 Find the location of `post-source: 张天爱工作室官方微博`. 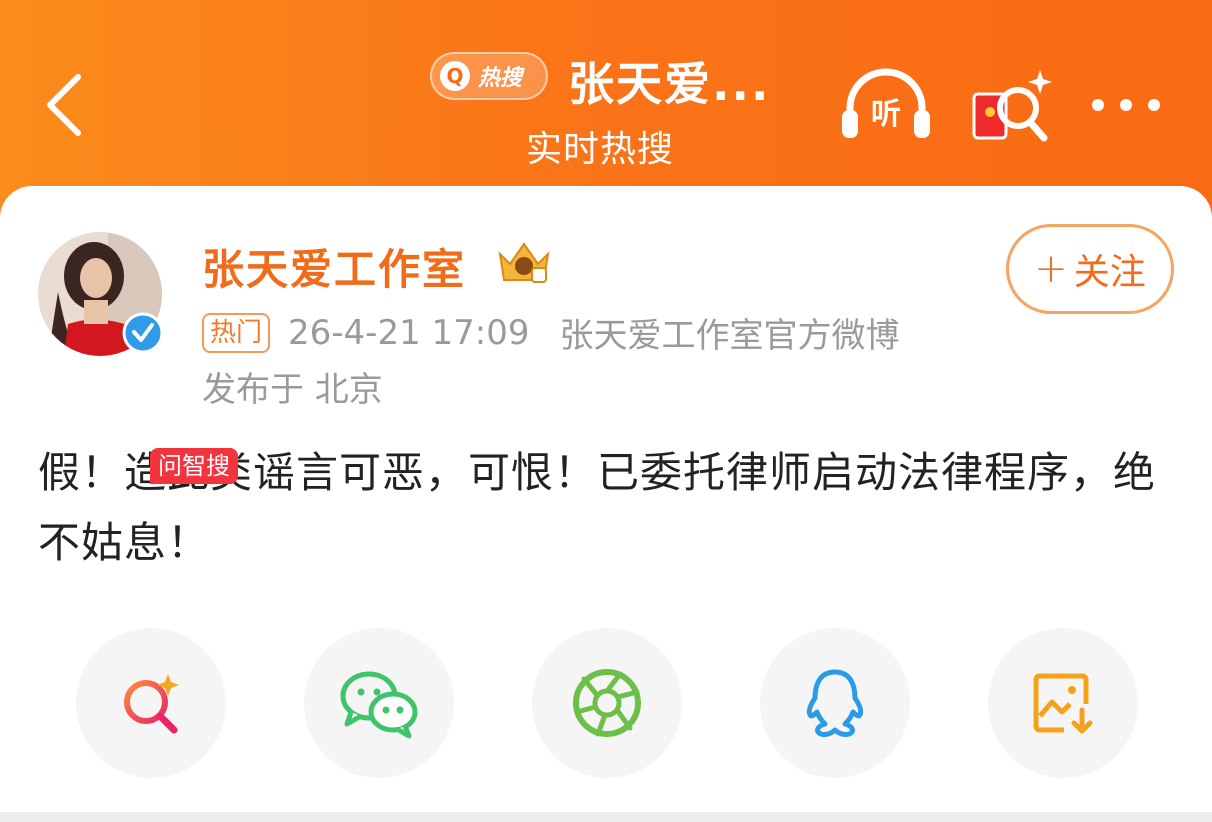

post-source: 张天爱工作室官方微博 is located at coordinates (729, 336).